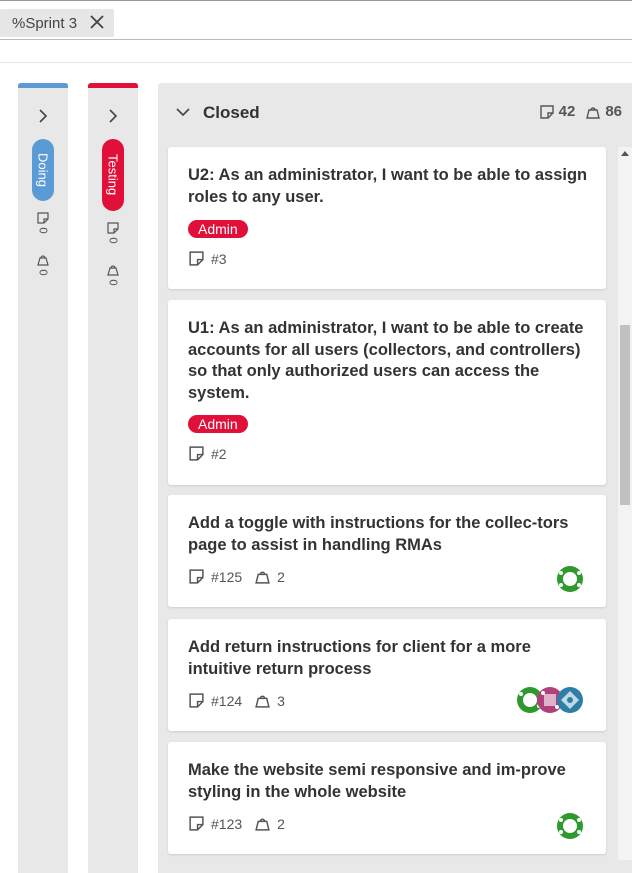  What do you see at coordinates (395, 113) in the screenshot?
I see `lane-header: Closed 42 86` at bounding box center [395, 113].